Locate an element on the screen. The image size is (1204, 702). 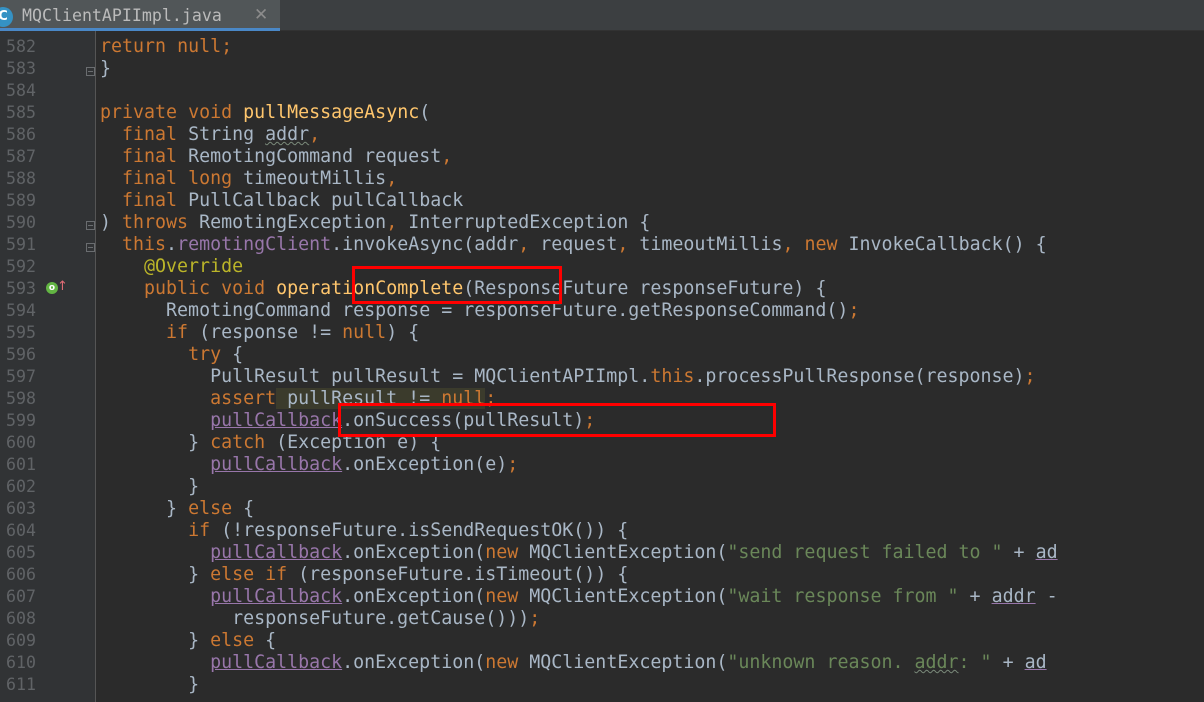
line-number: 595 is located at coordinates (21, 332).